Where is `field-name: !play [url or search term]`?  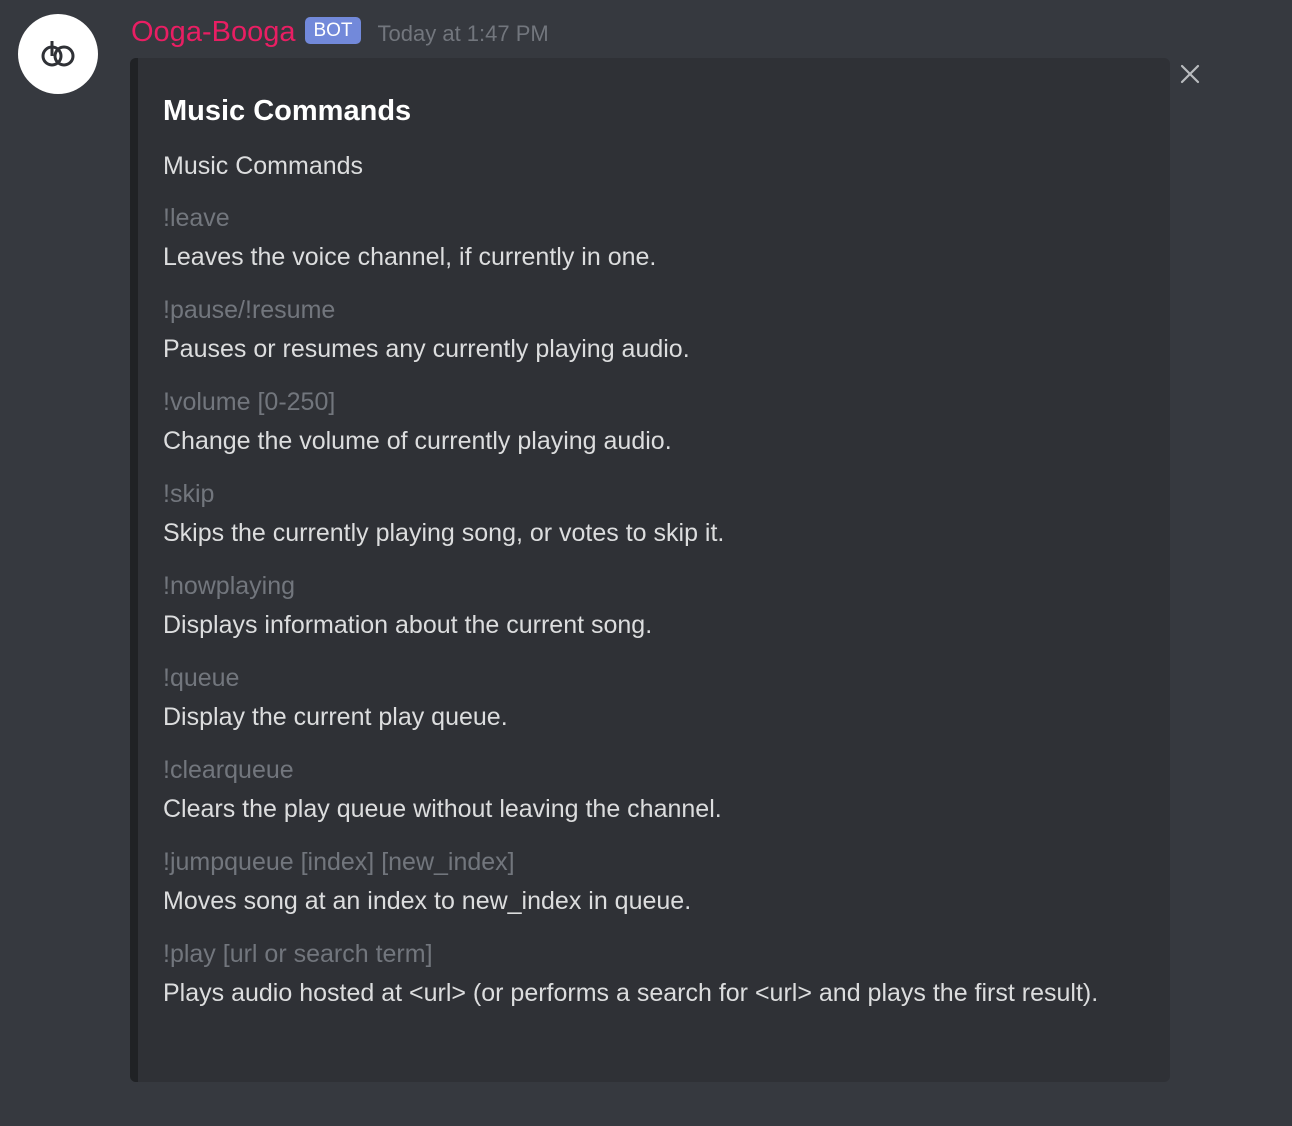 field-name: !play [url or search term] is located at coordinates (298, 954).